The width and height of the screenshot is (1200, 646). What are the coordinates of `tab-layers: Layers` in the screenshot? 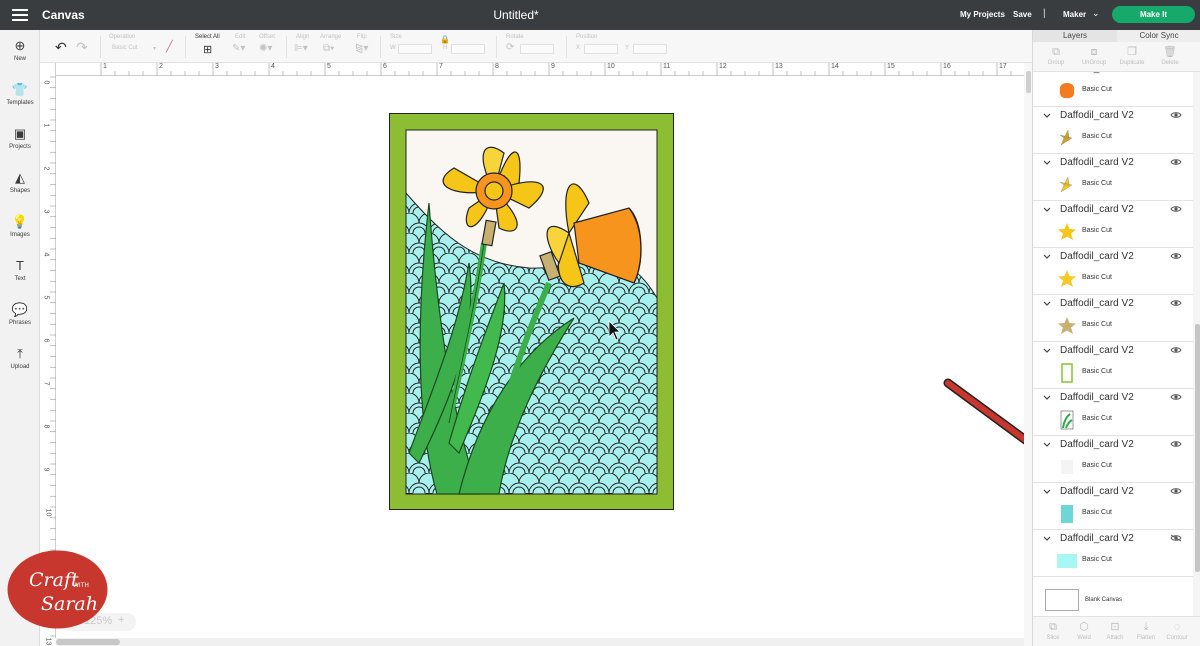 It's located at (1075, 36).